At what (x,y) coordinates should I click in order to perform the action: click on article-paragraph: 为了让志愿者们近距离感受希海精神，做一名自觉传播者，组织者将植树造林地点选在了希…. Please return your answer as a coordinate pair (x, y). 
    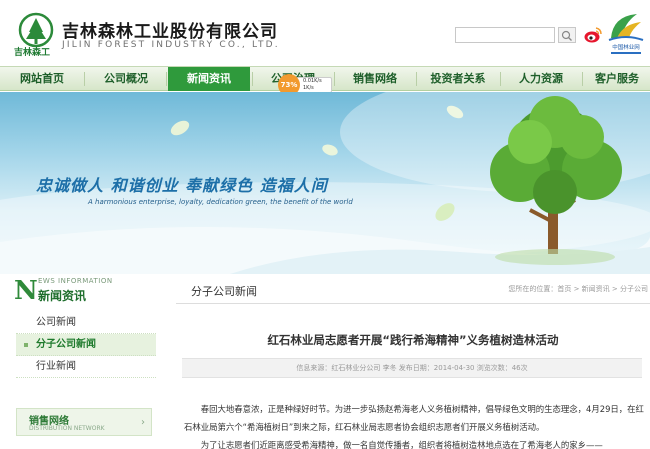
    Looking at the image, I should click on (401, 444).